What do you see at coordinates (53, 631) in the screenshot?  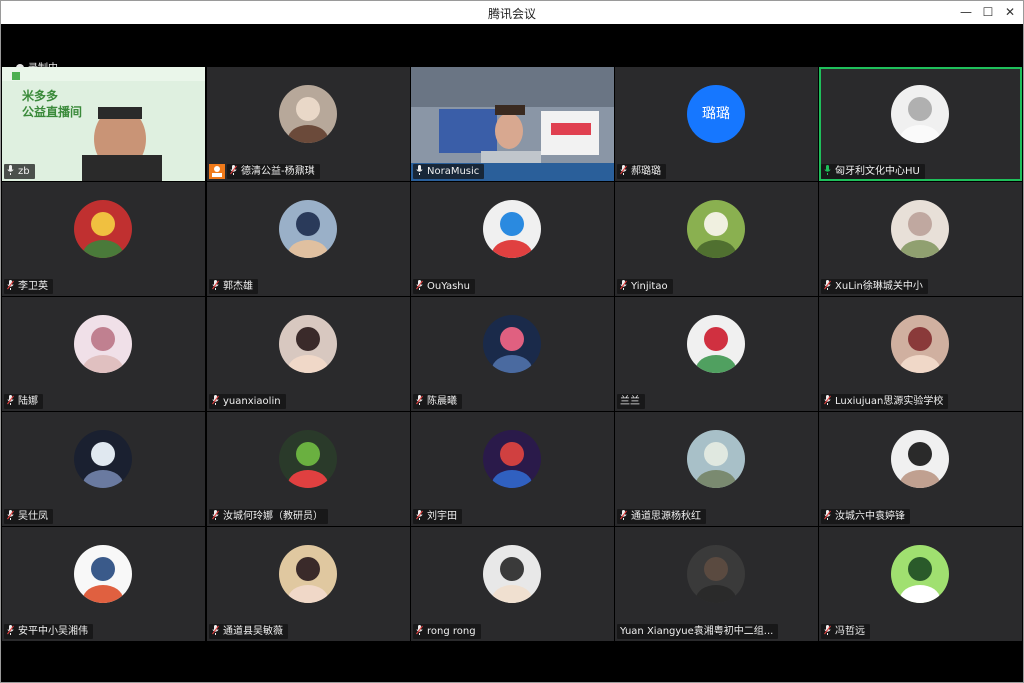 I see `participant-name: 安平中小吴湘伟` at bounding box center [53, 631].